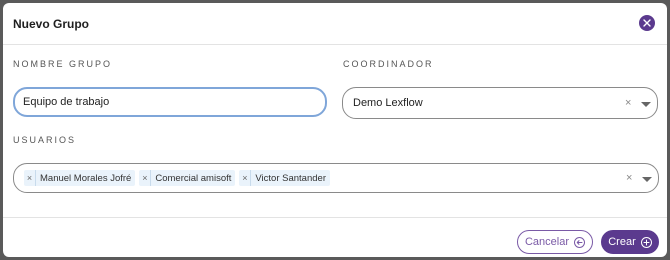  What do you see at coordinates (193, 178) in the screenshot?
I see `user-tag-label: Comercial amisoft` at bounding box center [193, 178].